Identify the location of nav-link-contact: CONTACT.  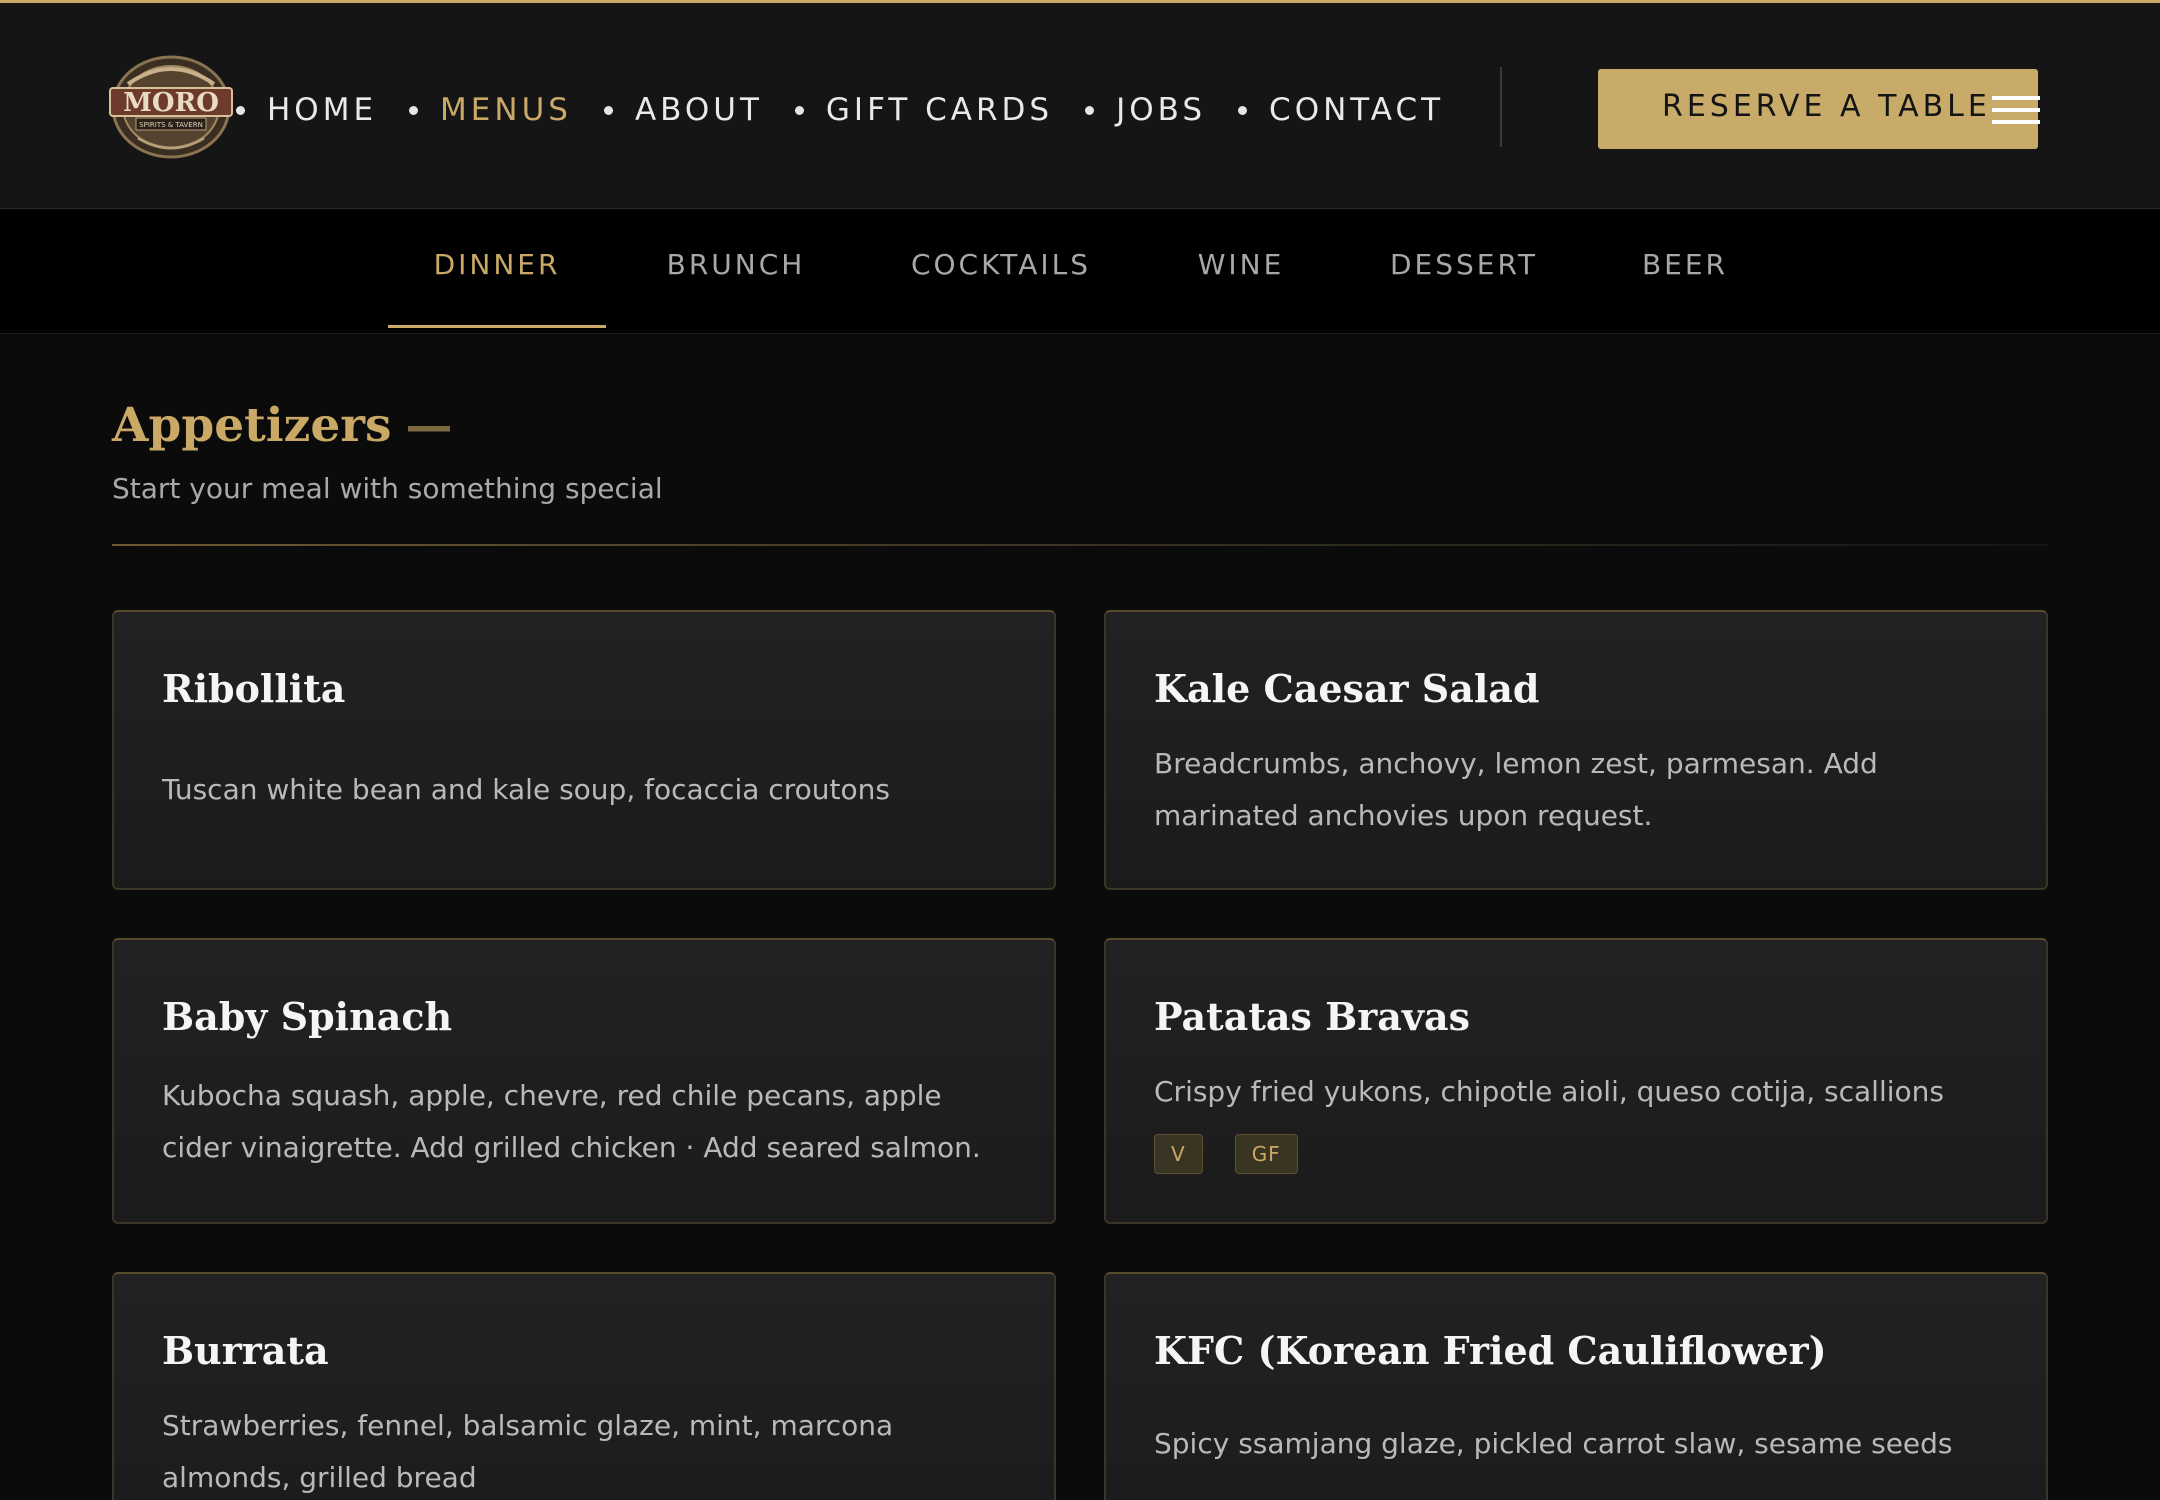
(1356, 110).